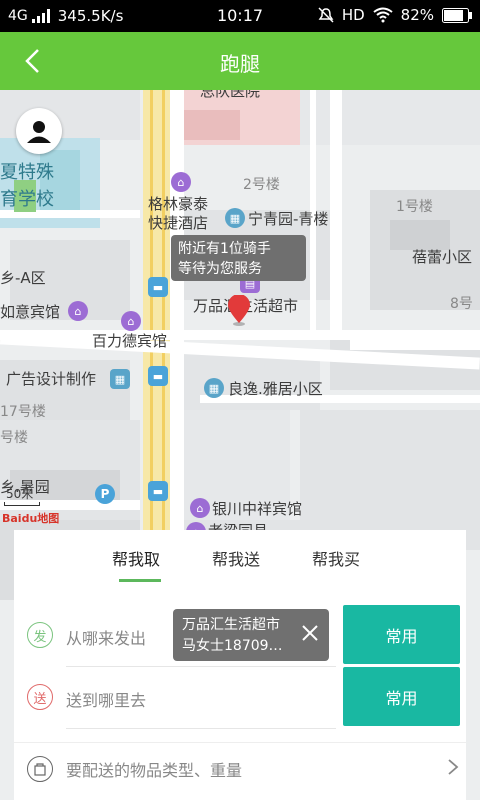 The image size is (480, 800). Describe the element at coordinates (240, 697) in the screenshot. I see `to-row: 送 送到哪里去 常用` at that location.